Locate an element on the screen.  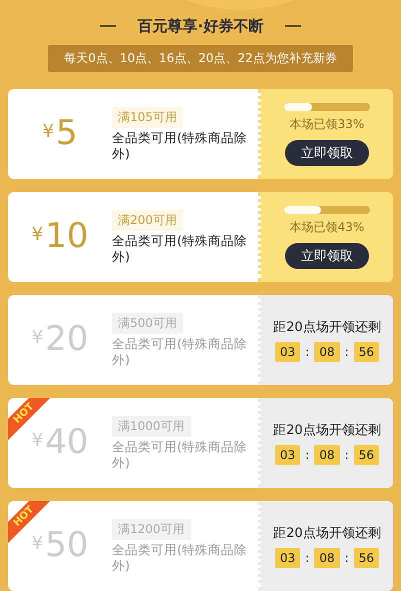
claimed-percent: 本场已领33% is located at coordinates (327, 124).